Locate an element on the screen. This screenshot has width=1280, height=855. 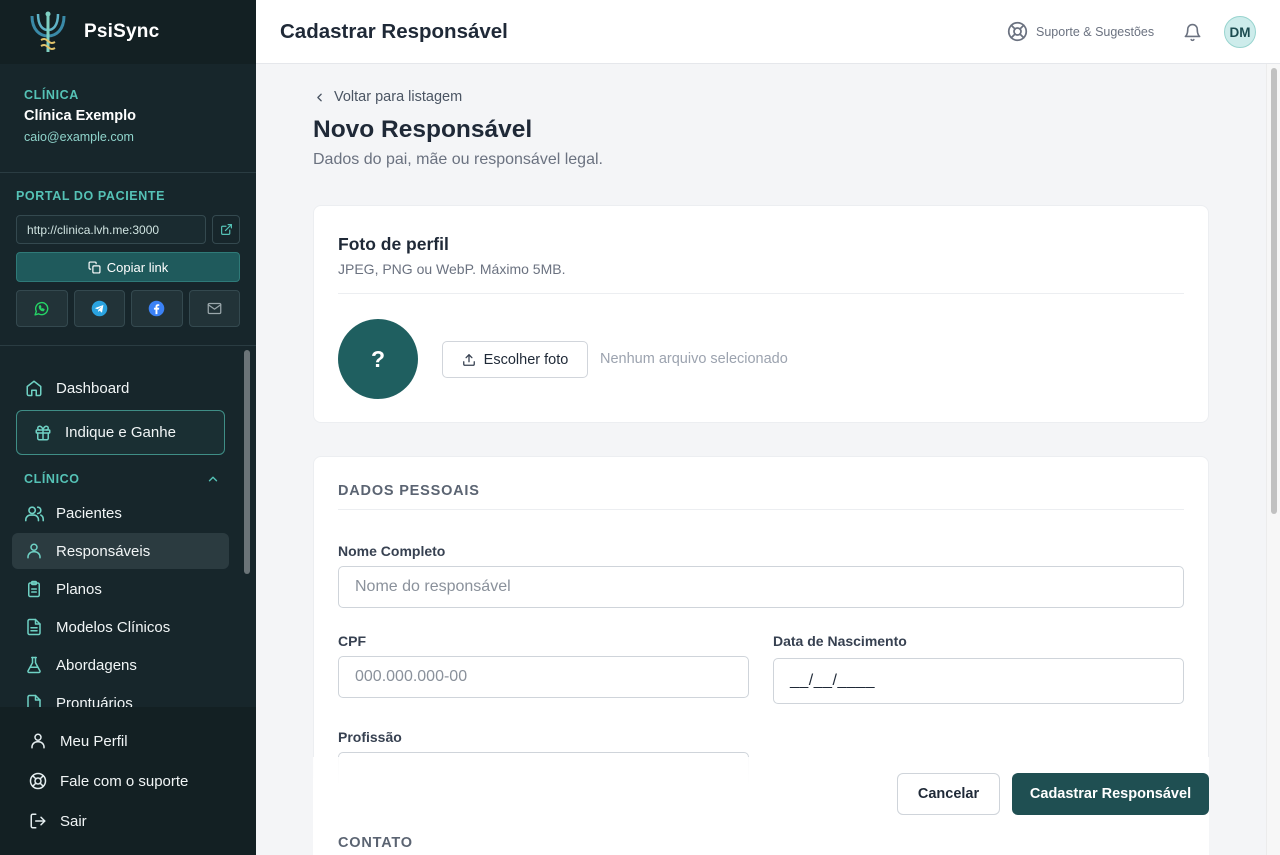
share-whatsapp-button is located at coordinates (42, 308).